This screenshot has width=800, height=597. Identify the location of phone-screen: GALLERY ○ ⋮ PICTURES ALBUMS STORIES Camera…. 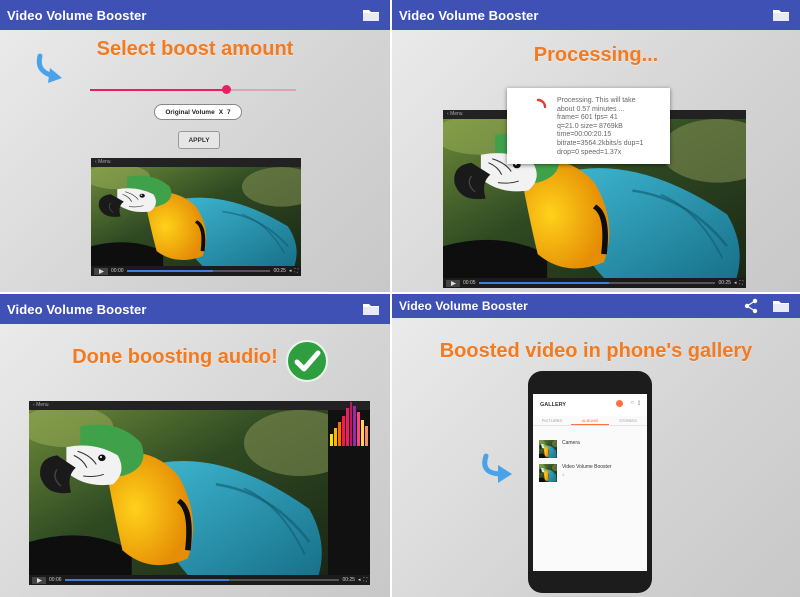
(590, 482).